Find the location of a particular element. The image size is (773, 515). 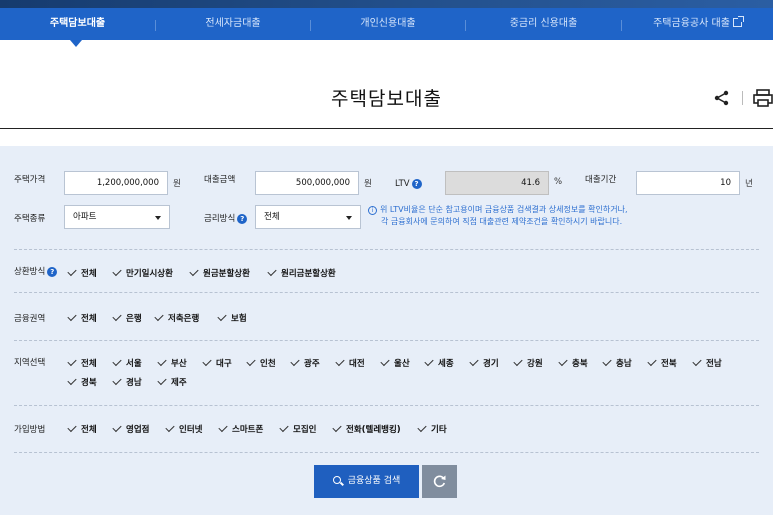

ltv-help-icon: ? is located at coordinates (416, 184).